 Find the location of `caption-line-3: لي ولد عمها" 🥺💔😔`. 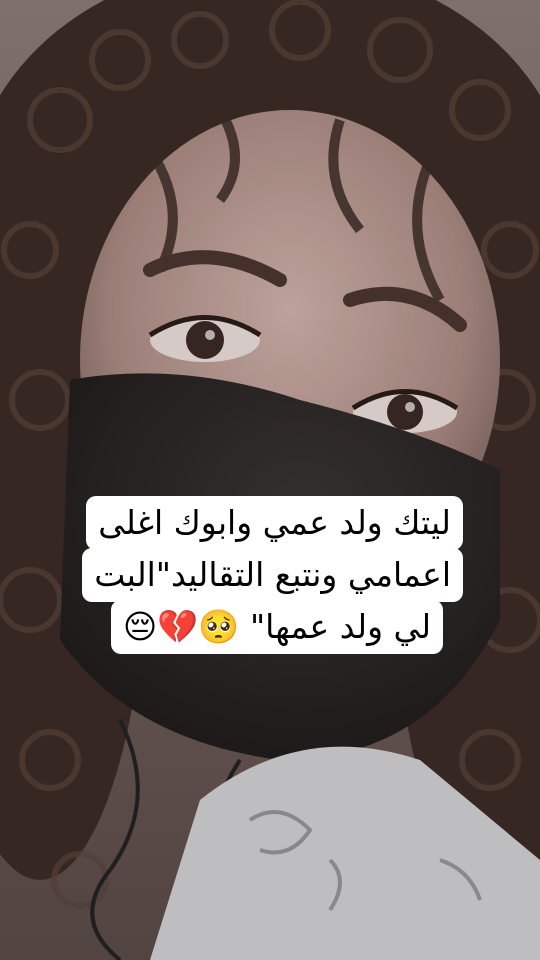

caption-line-3: لي ولد عمها" 🥺💔😔 is located at coordinates (277, 627).